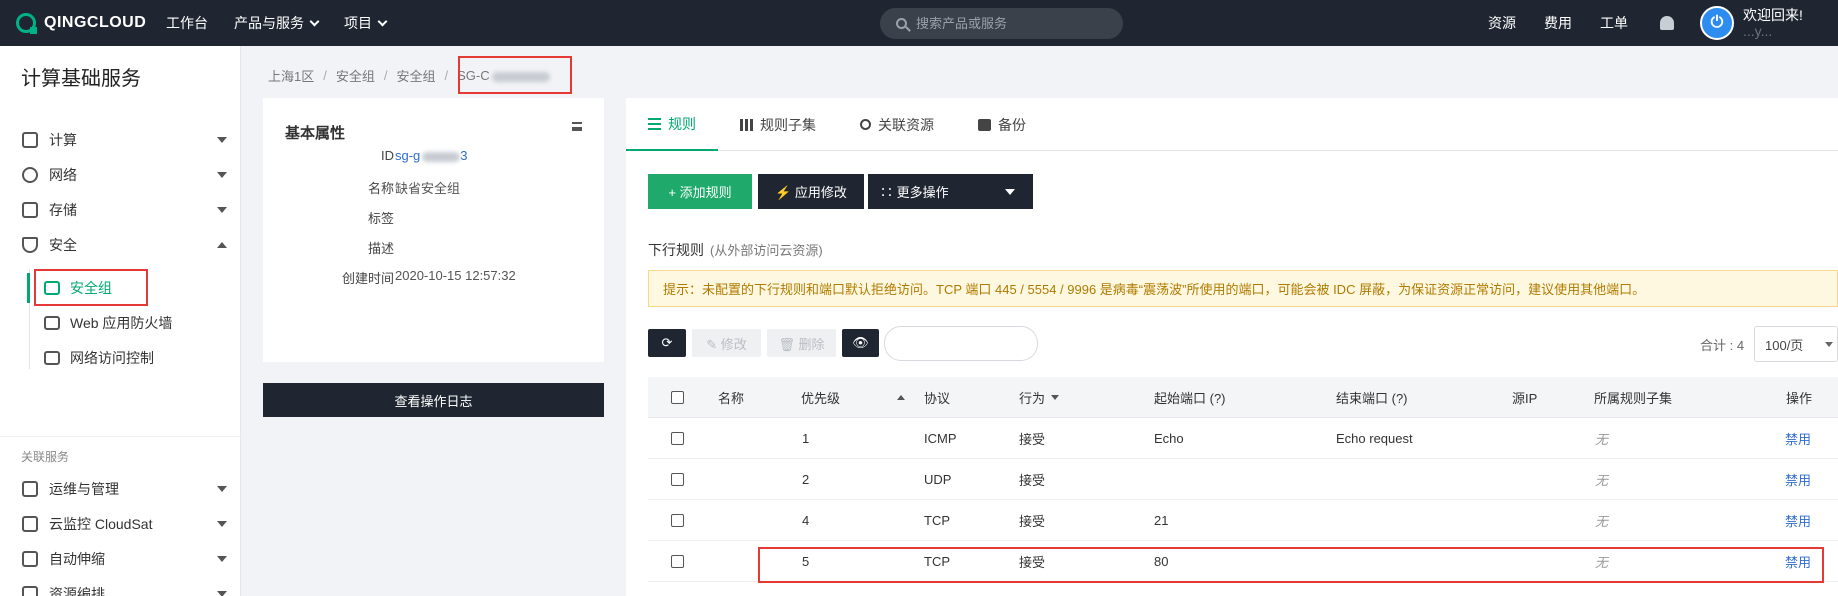  Describe the element at coordinates (428, 188) in the screenshot. I see `property-value: 缺省安全组` at that location.